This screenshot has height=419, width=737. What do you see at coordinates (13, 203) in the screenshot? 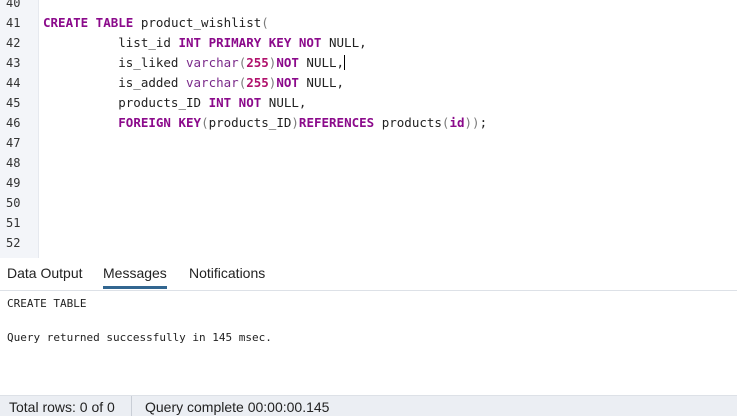
I see `line-number: 50` at bounding box center [13, 203].